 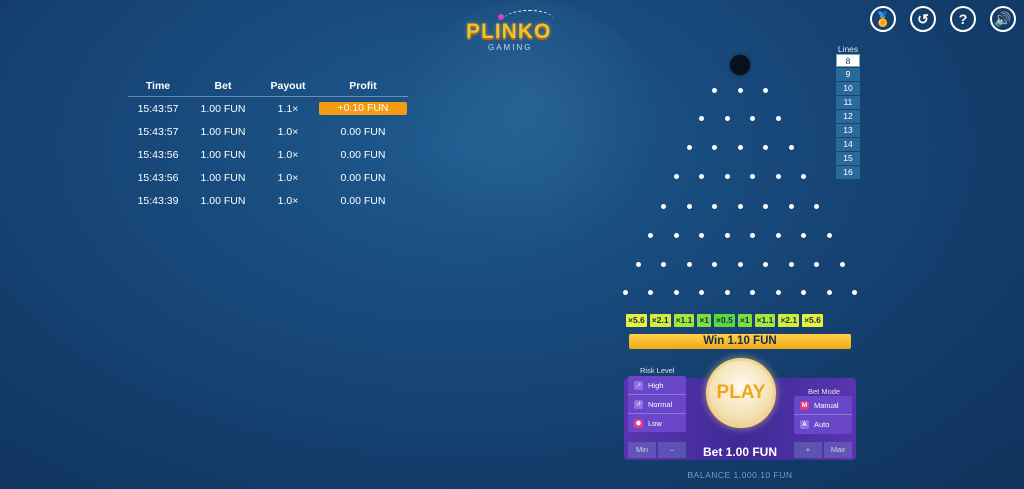 What do you see at coordinates (363, 86) in the screenshot?
I see `header-profit: Profit` at bounding box center [363, 86].